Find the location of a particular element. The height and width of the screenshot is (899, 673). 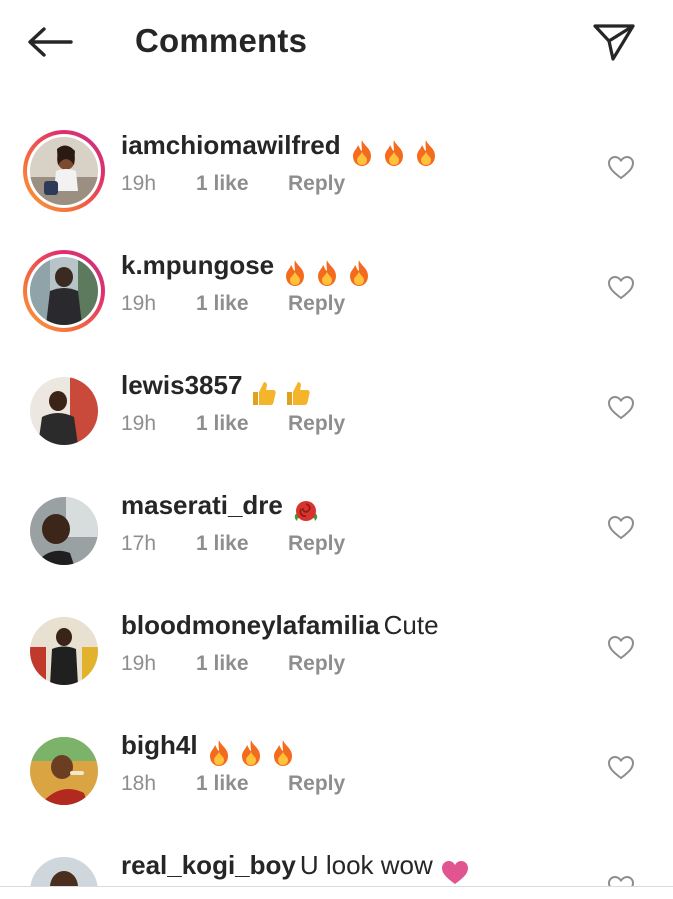

comment-meta: 17h 1 like Reply is located at coordinates (233, 544).